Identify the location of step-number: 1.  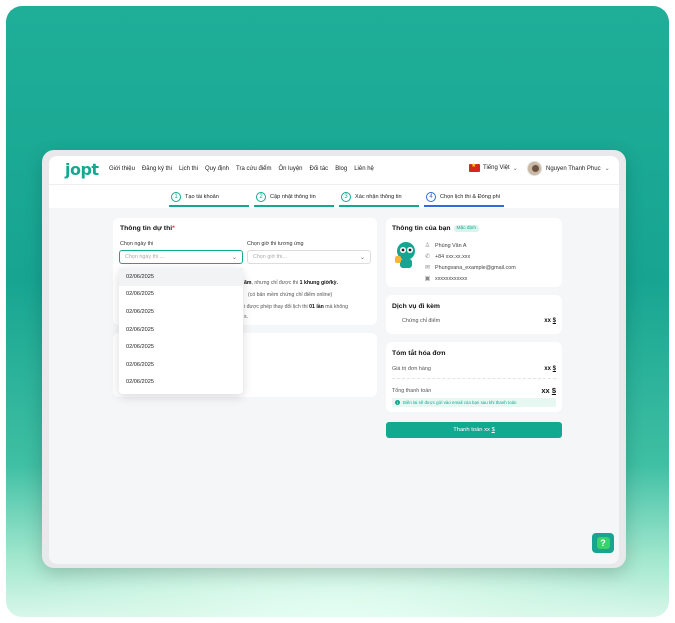
(176, 197).